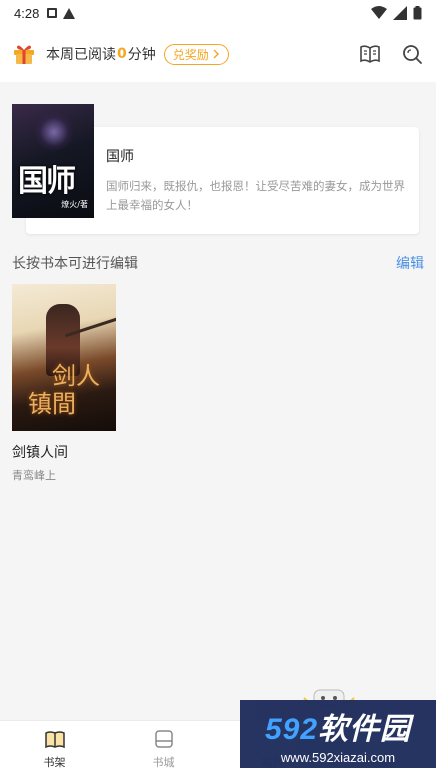 Image resolution: width=436 pixels, height=776 pixels. I want to click on cover-title-text: 国师, so click(47, 181).